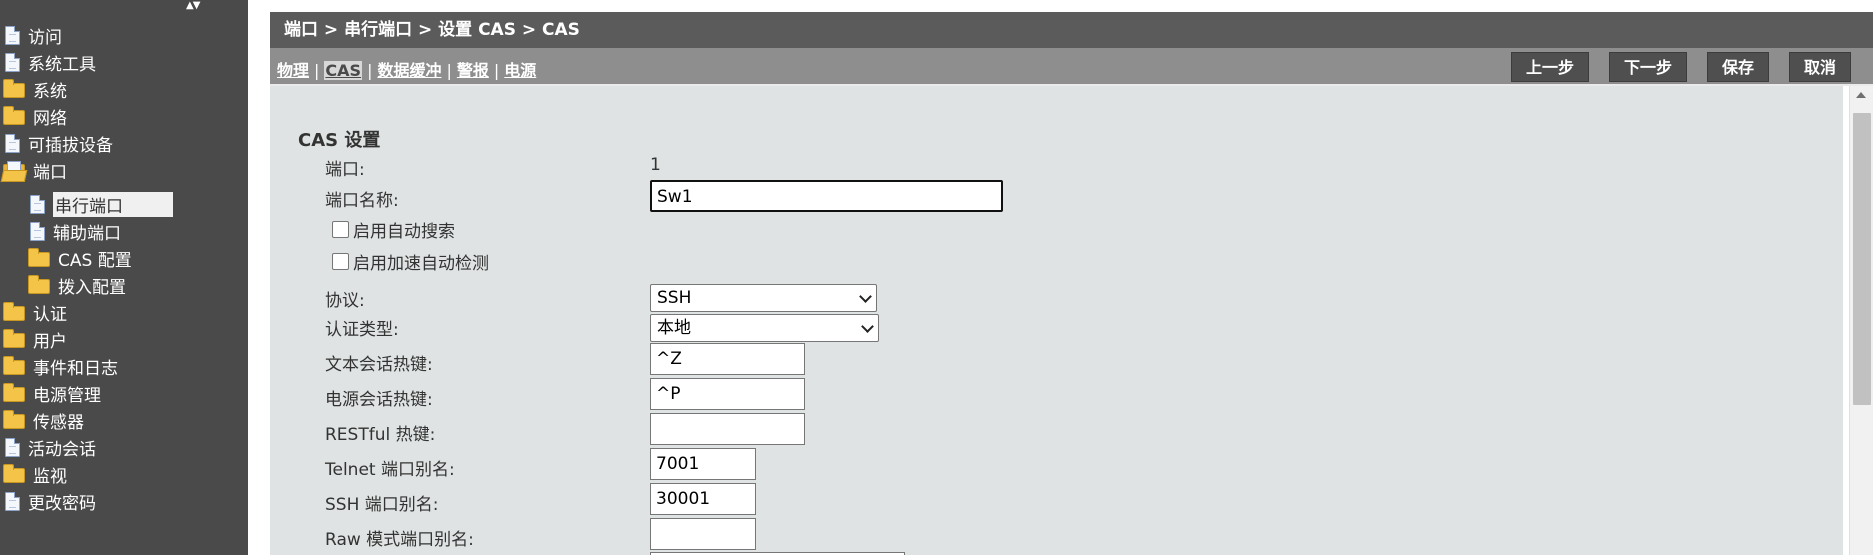 Image resolution: width=1873 pixels, height=555 pixels. What do you see at coordinates (293, 70) in the screenshot?
I see `tab-physical: 物理` at bounding box center [293, 70].